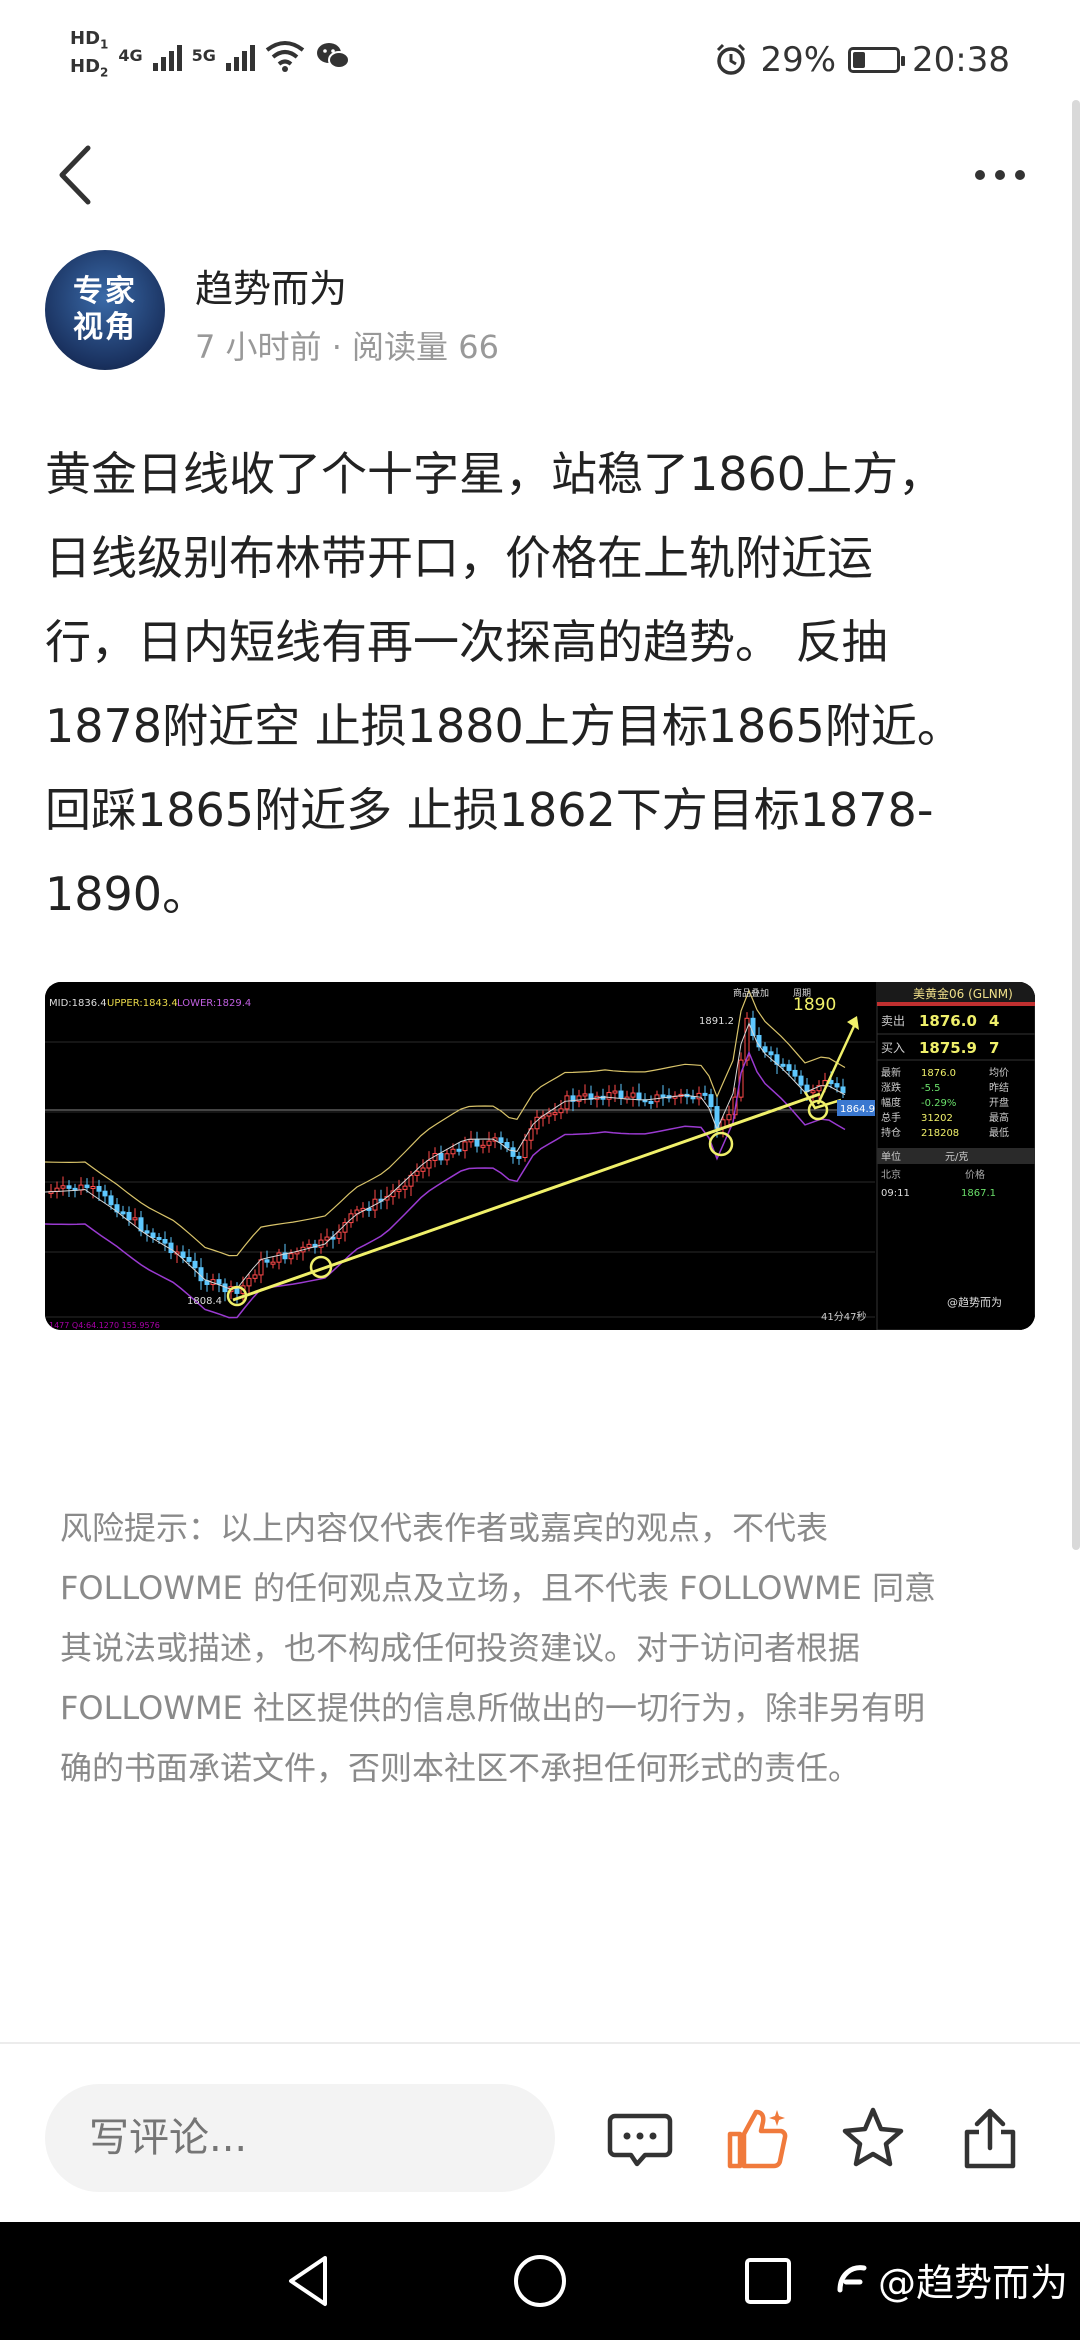 This screenshot has width=1080, height=2340. What do you see at coordinates (948, 1048) in the screenshot?
I see `buy-price: 1875.9` at bounding box center [948, 1048].